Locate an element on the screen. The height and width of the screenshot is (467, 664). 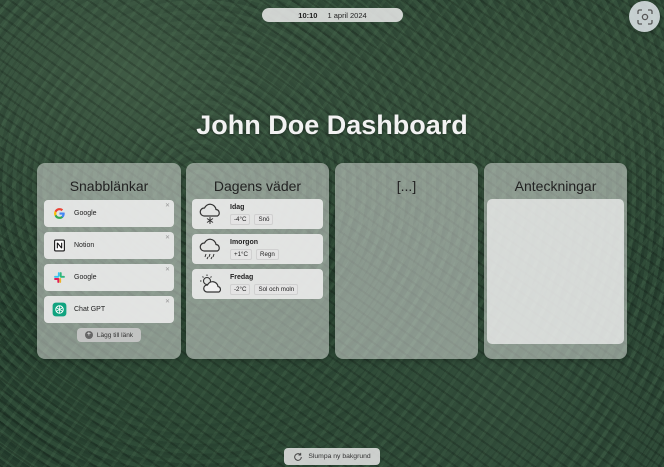
weather-condition: Sol och moln is located at coordinates (276, 289).